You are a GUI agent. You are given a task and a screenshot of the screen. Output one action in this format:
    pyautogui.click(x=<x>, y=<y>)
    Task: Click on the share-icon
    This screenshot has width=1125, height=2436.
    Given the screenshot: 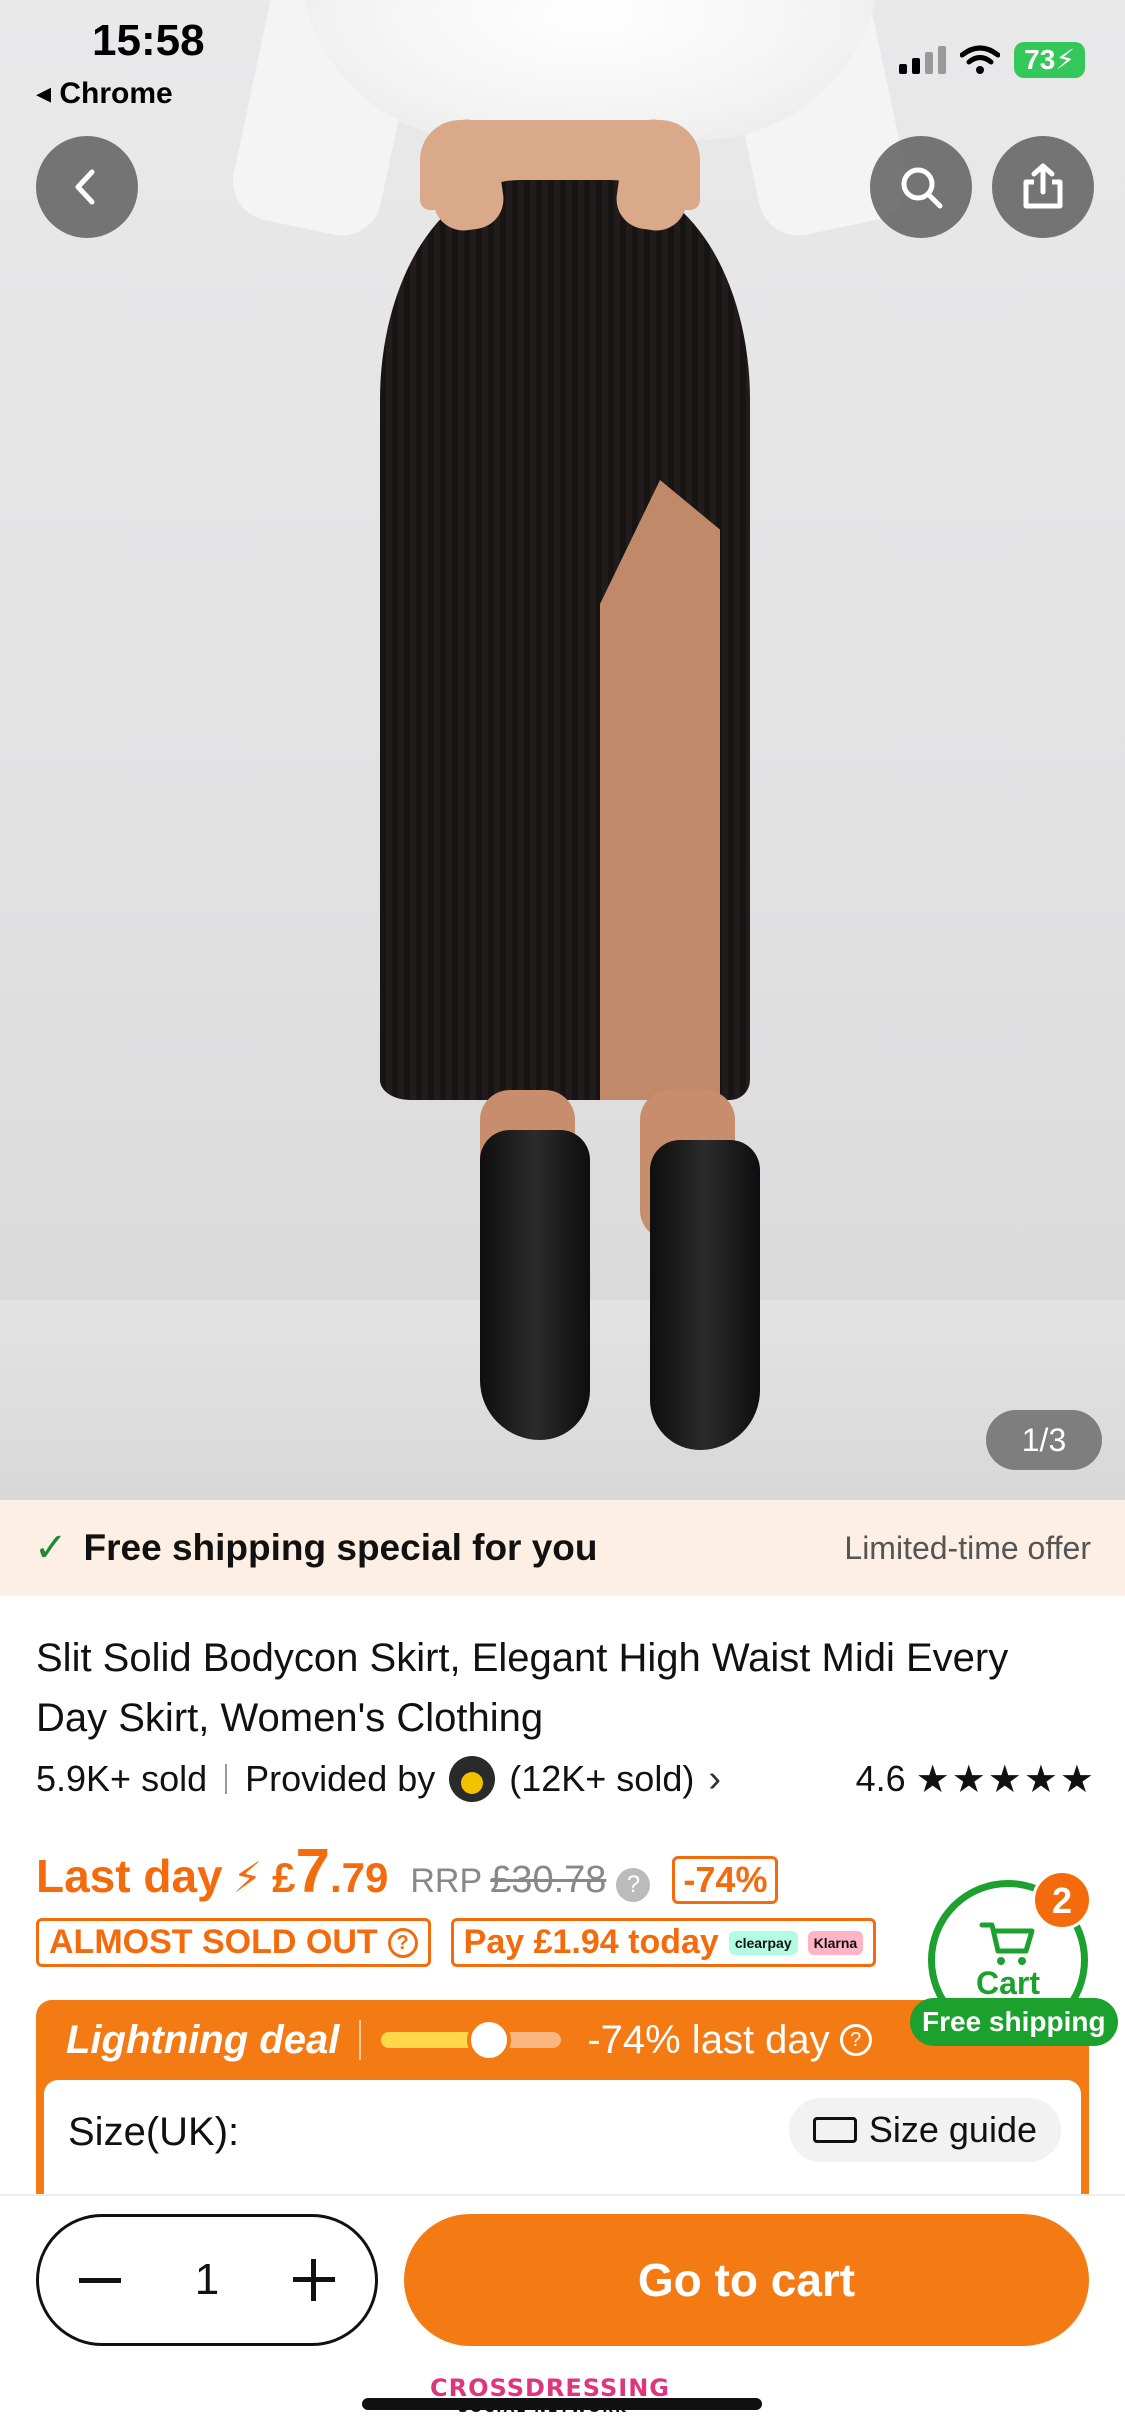 What is the action you would take?
    pyautogui.click(x=1043, y=186)
    